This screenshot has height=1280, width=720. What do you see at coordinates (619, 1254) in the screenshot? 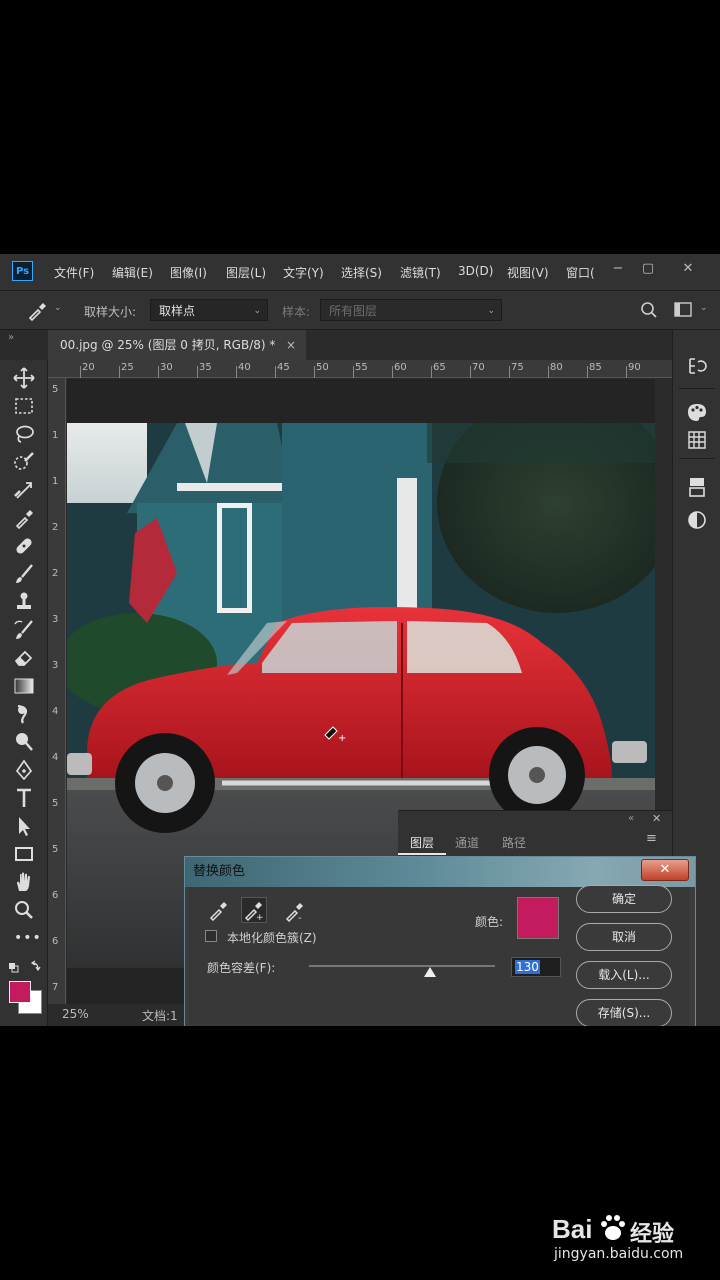
I see `watermark-url: jingyan.baidu.com` at bounding box center [619, 1254].